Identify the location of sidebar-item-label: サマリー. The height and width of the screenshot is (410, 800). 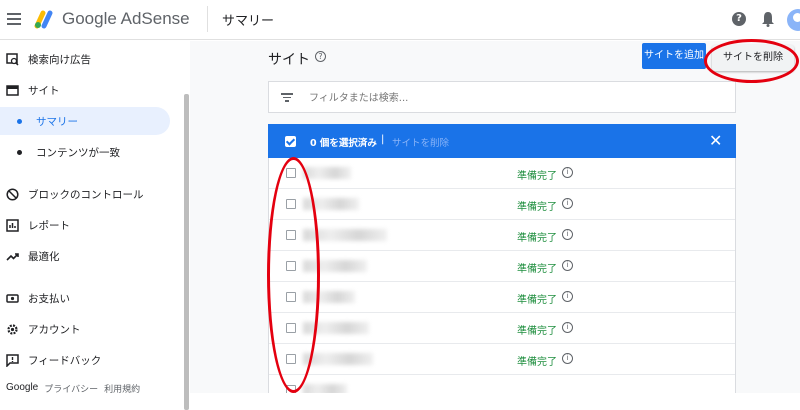
(57, 121).